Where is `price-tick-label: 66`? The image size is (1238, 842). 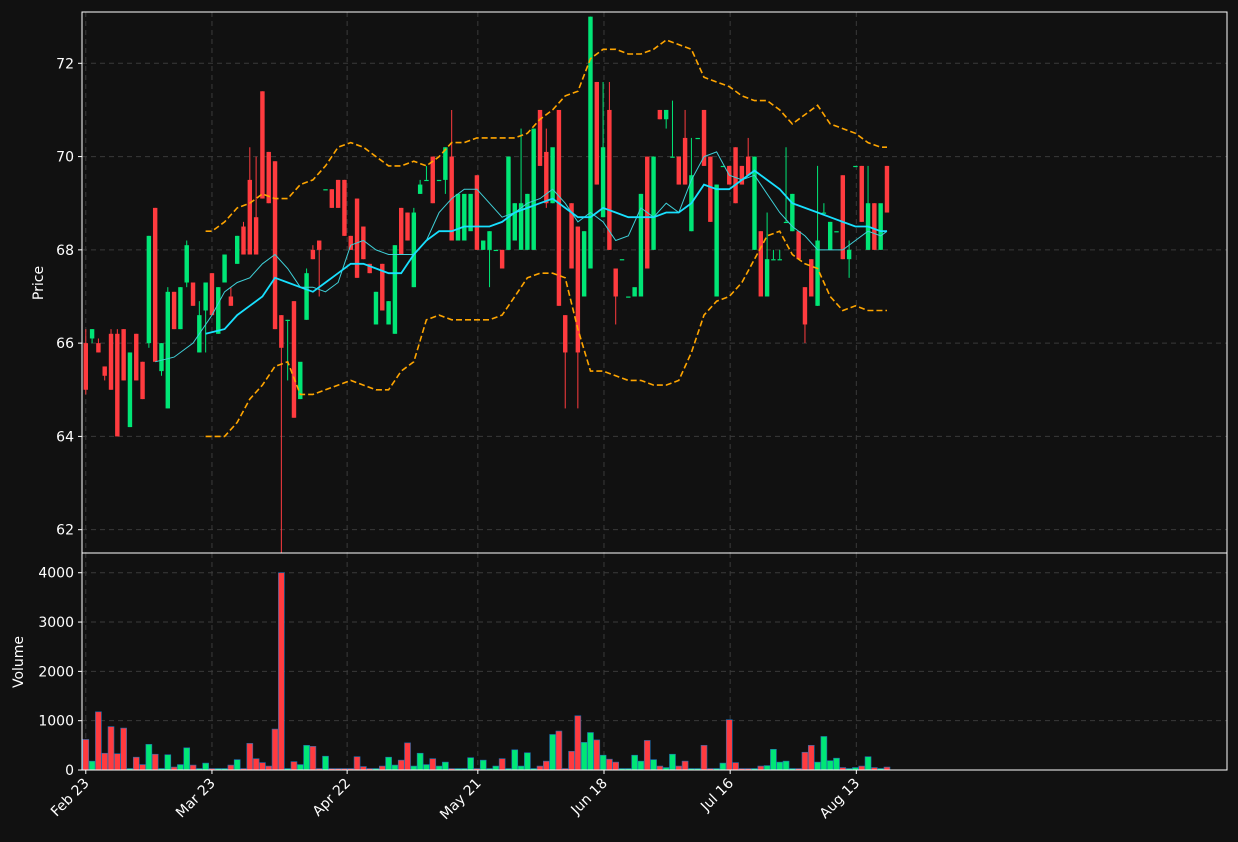 price-tick-label: 66 is located at coordinates (65, 344).